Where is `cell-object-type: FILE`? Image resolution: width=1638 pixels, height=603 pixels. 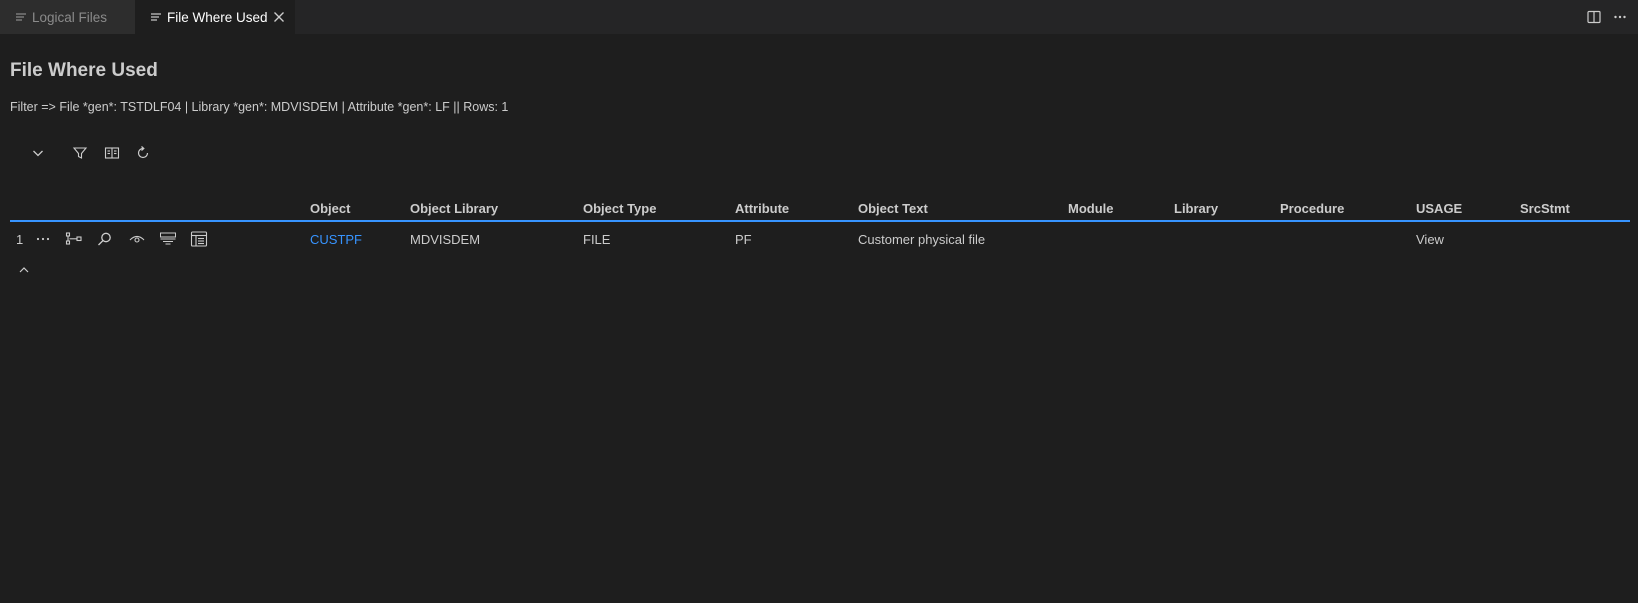 cell-object-type: FILE is located at coordinates (597, 239).